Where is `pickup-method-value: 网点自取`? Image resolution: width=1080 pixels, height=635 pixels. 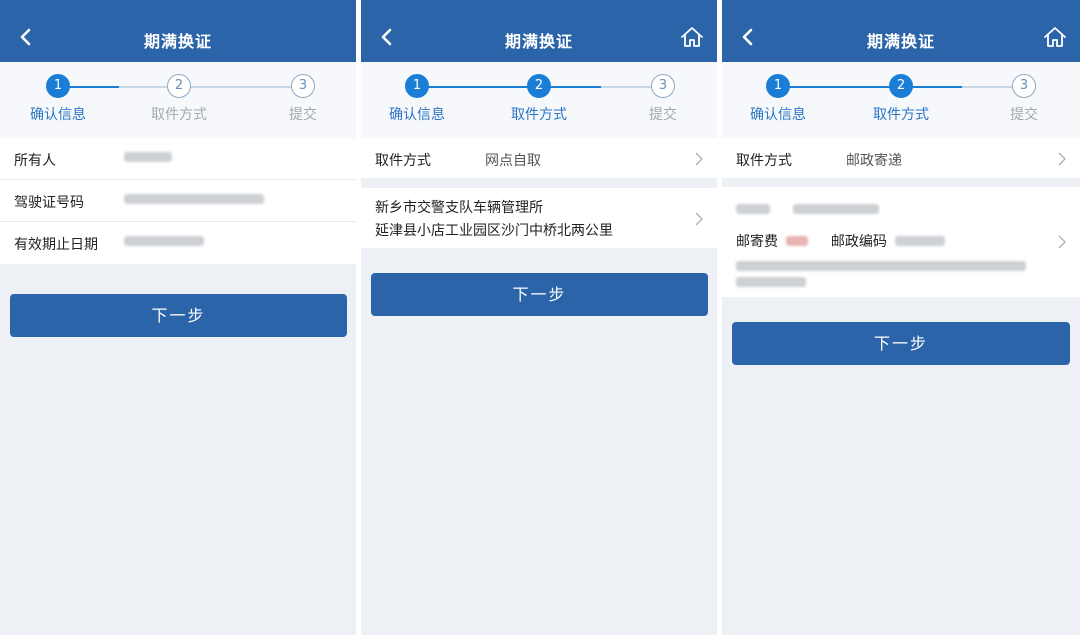 pickup-method-value: 网点自取 is located at coordinates (513, 161).